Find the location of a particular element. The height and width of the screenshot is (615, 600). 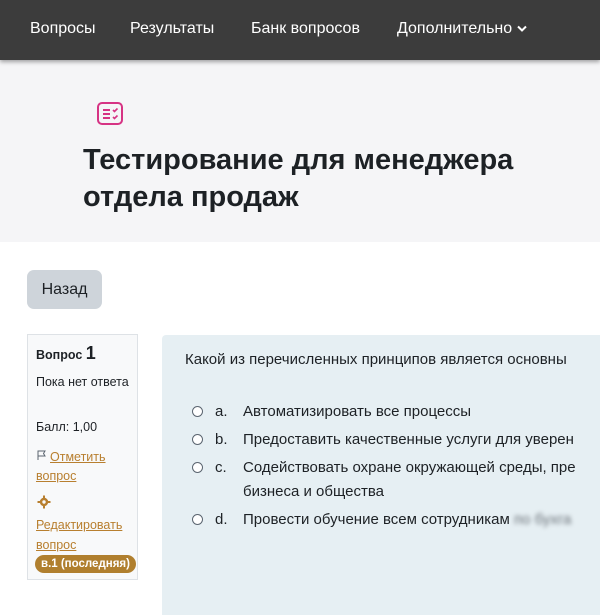

page-title: Тестирование для менеджера отдела продаж is located at coordinates (298, 178).